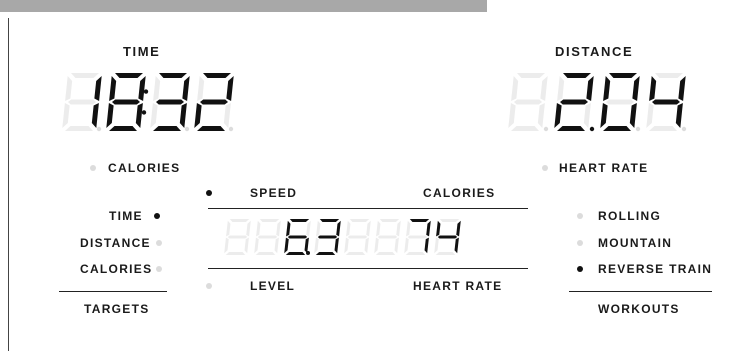  What do you see at coordinates (459, 193) in the screenshot?
I see `center-calories-label: CALORIES` at bounding box center [459, 193].